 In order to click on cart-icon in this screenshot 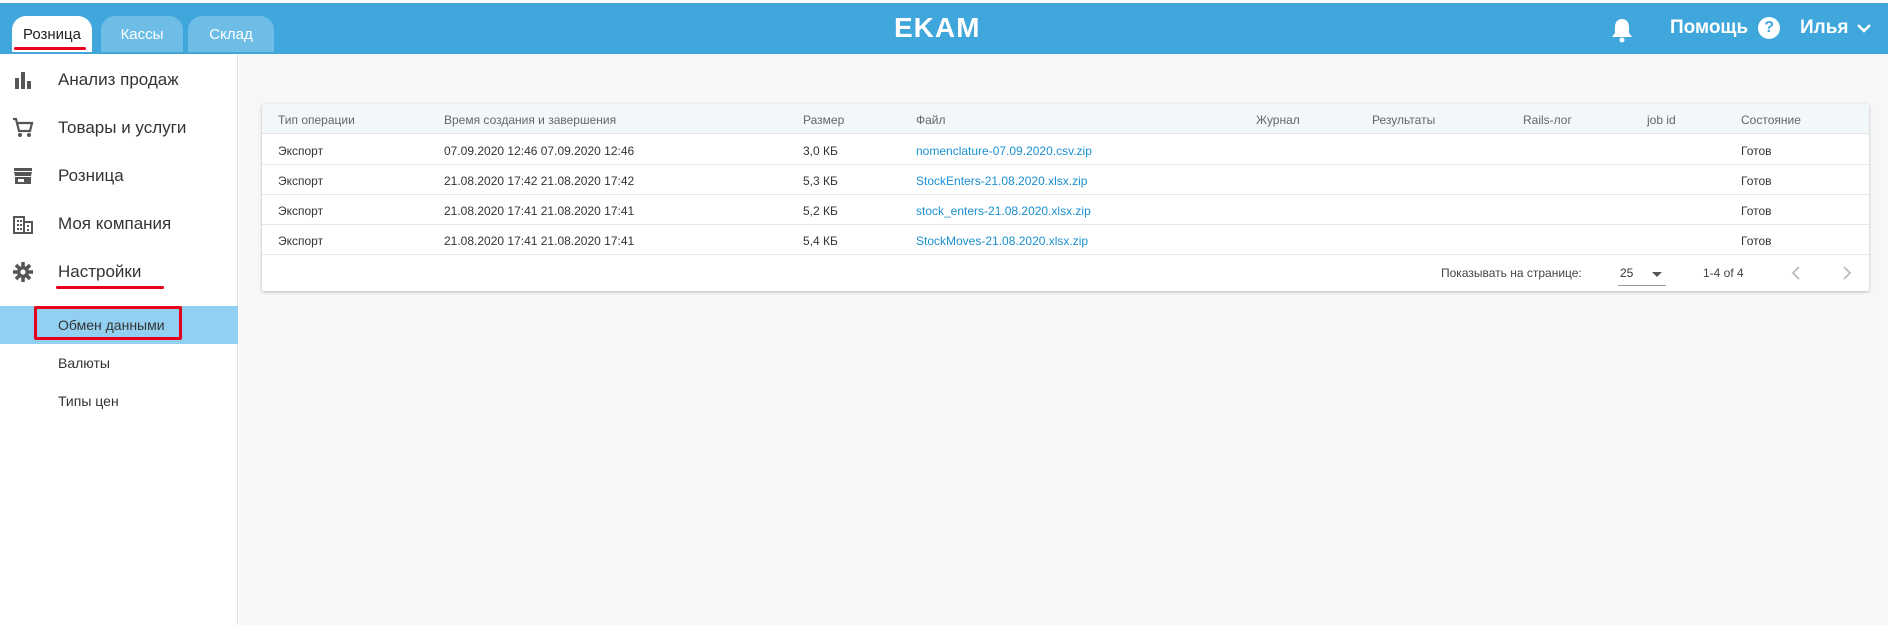, I will do `click(23, 127)`.